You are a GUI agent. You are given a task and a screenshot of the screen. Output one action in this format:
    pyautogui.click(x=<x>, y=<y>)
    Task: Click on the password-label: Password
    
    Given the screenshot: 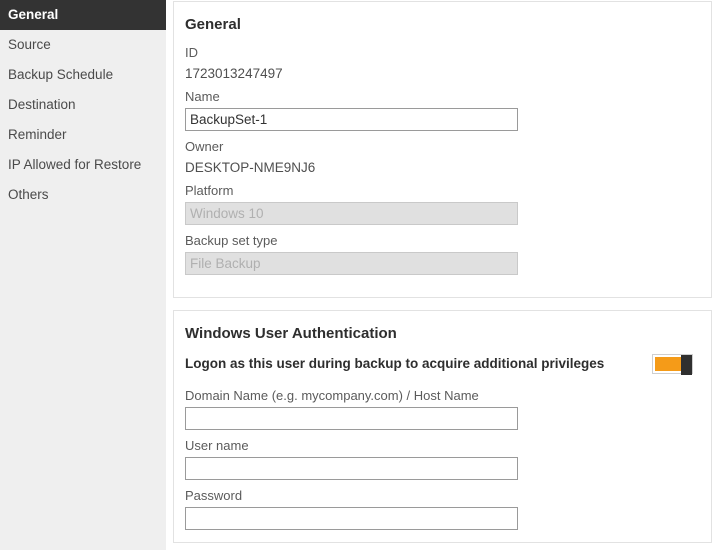 What is the action you would take?
    pyautogui.click(x=214, y=495)
    